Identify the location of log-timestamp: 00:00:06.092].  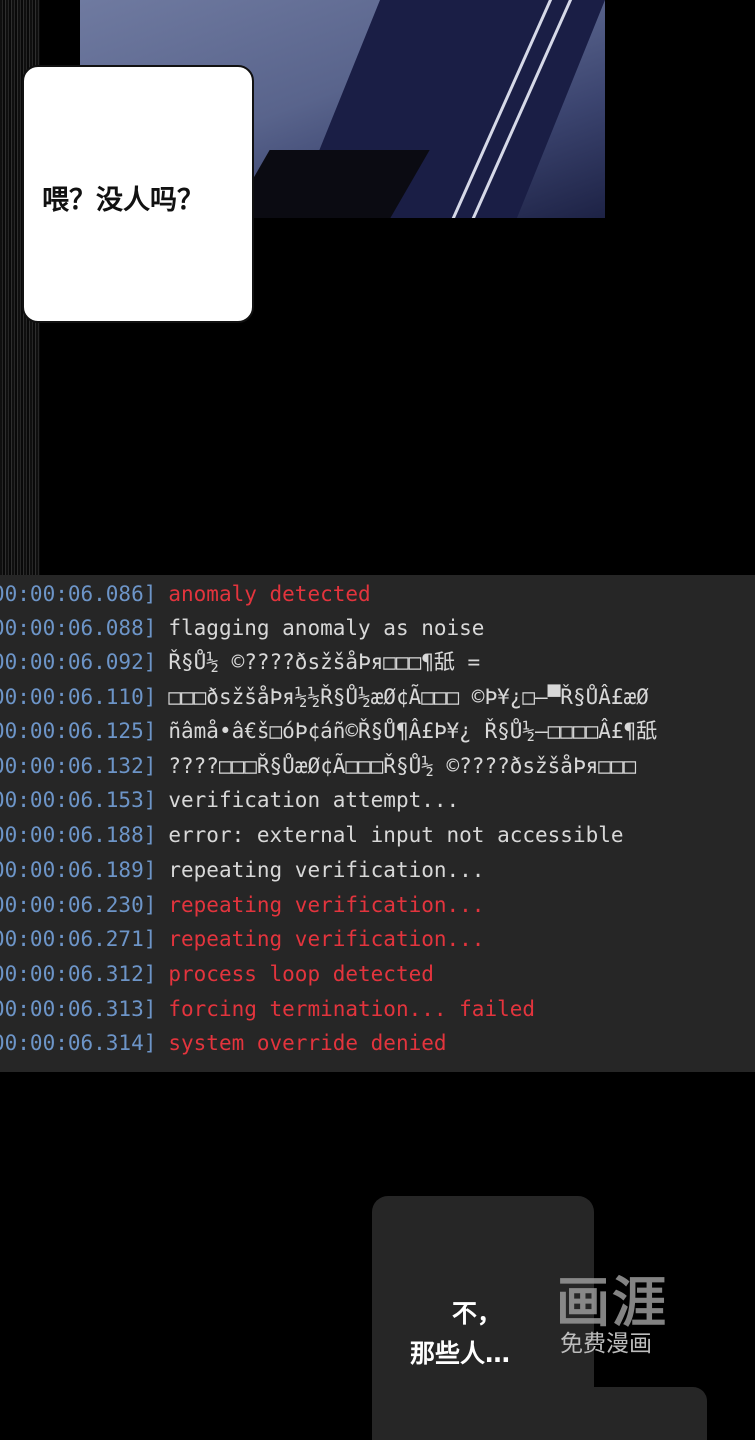
(78, 662).